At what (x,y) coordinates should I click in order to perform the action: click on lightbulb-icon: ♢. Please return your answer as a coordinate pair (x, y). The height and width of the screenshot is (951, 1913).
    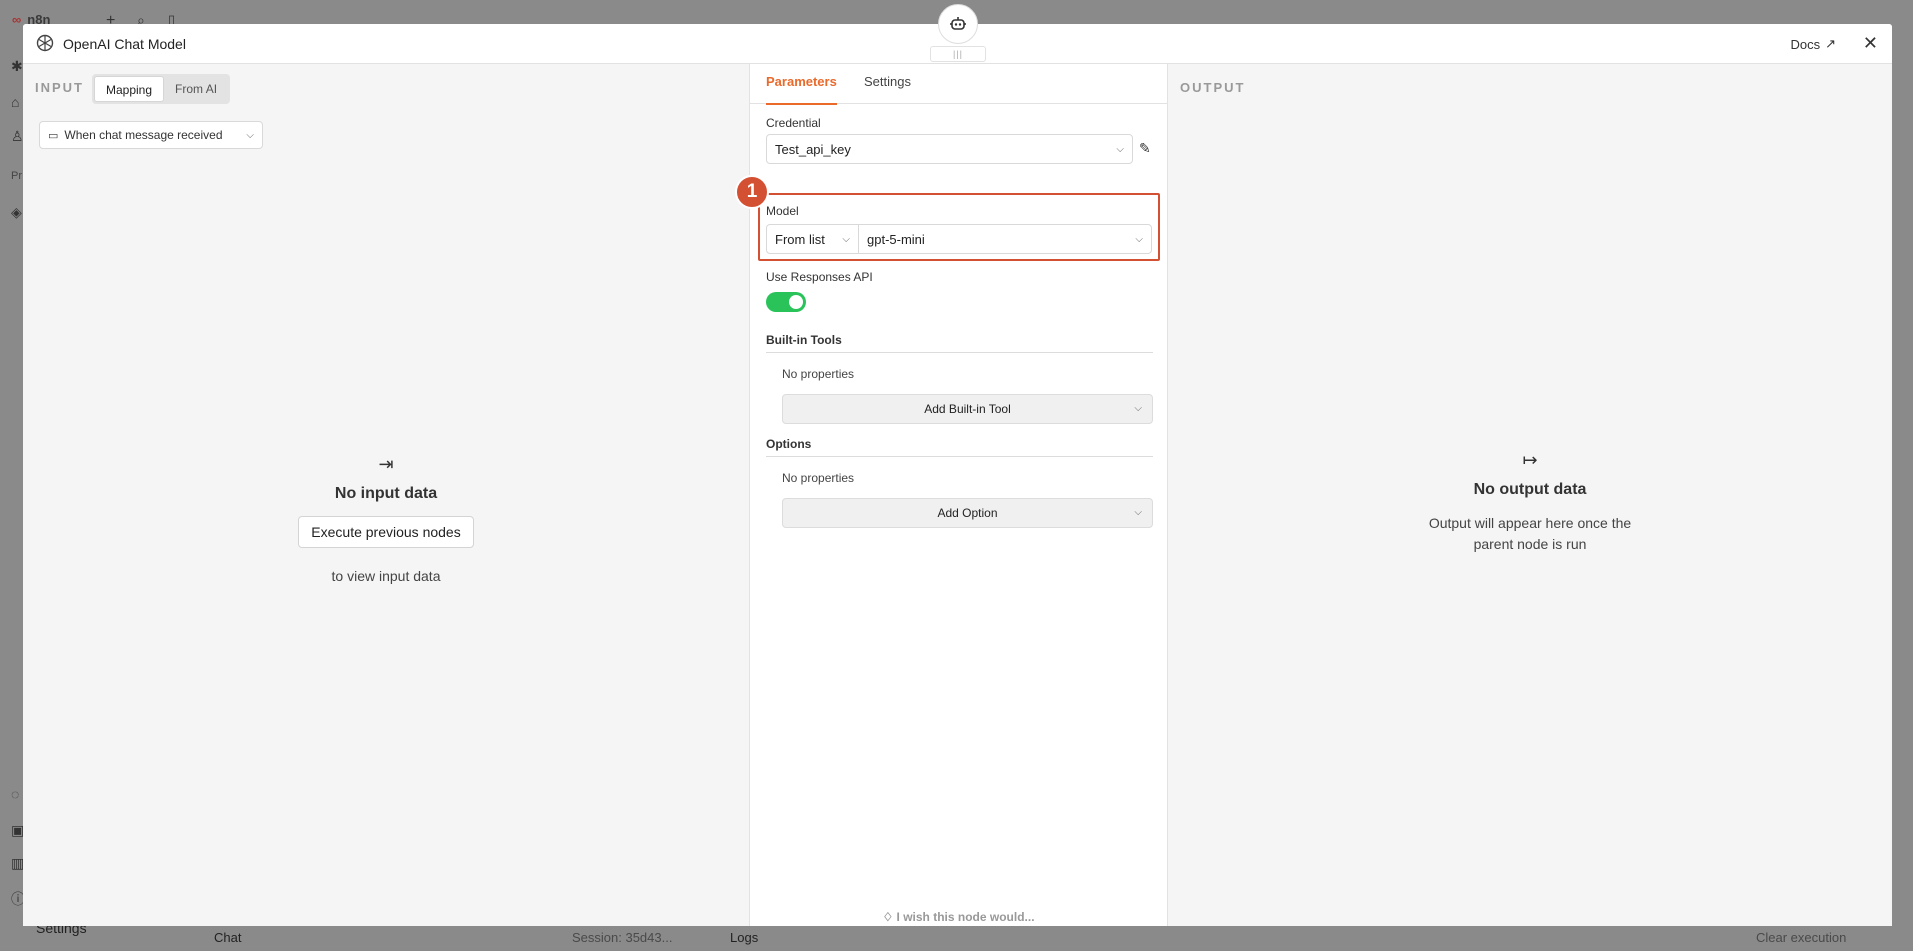
    Looking at the image, I should click on (888, 917).